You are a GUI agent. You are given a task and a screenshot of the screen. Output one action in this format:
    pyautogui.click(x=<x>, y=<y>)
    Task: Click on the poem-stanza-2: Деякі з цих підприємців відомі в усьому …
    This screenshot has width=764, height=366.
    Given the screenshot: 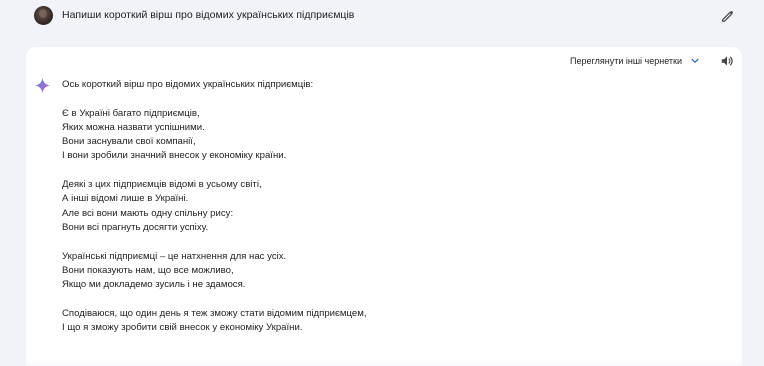 What is the action you would take?
    pyautogui.click(x=214, y=206)
    